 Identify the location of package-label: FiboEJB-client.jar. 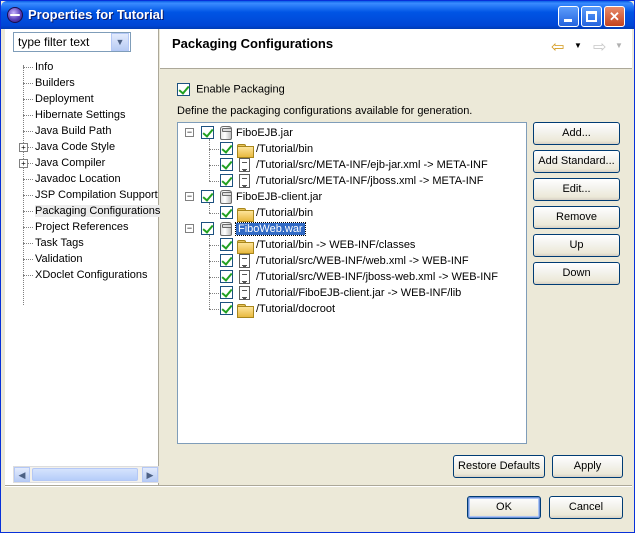
(279, 197).